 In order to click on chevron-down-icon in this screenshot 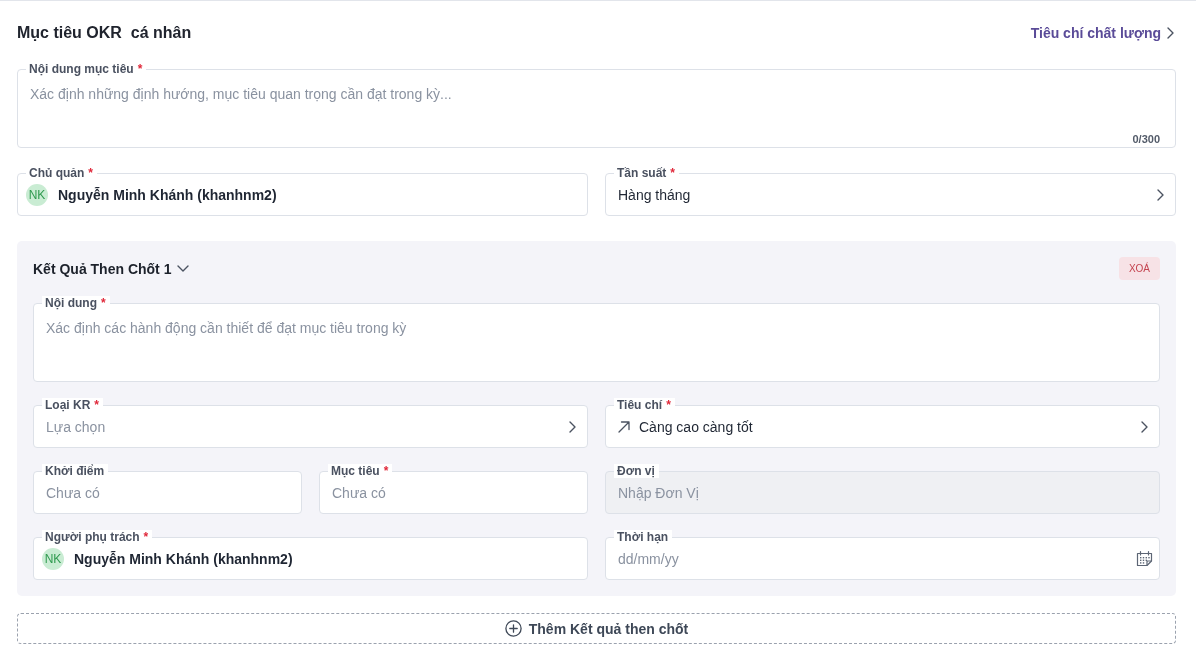, I will do `click(183, 268)`.